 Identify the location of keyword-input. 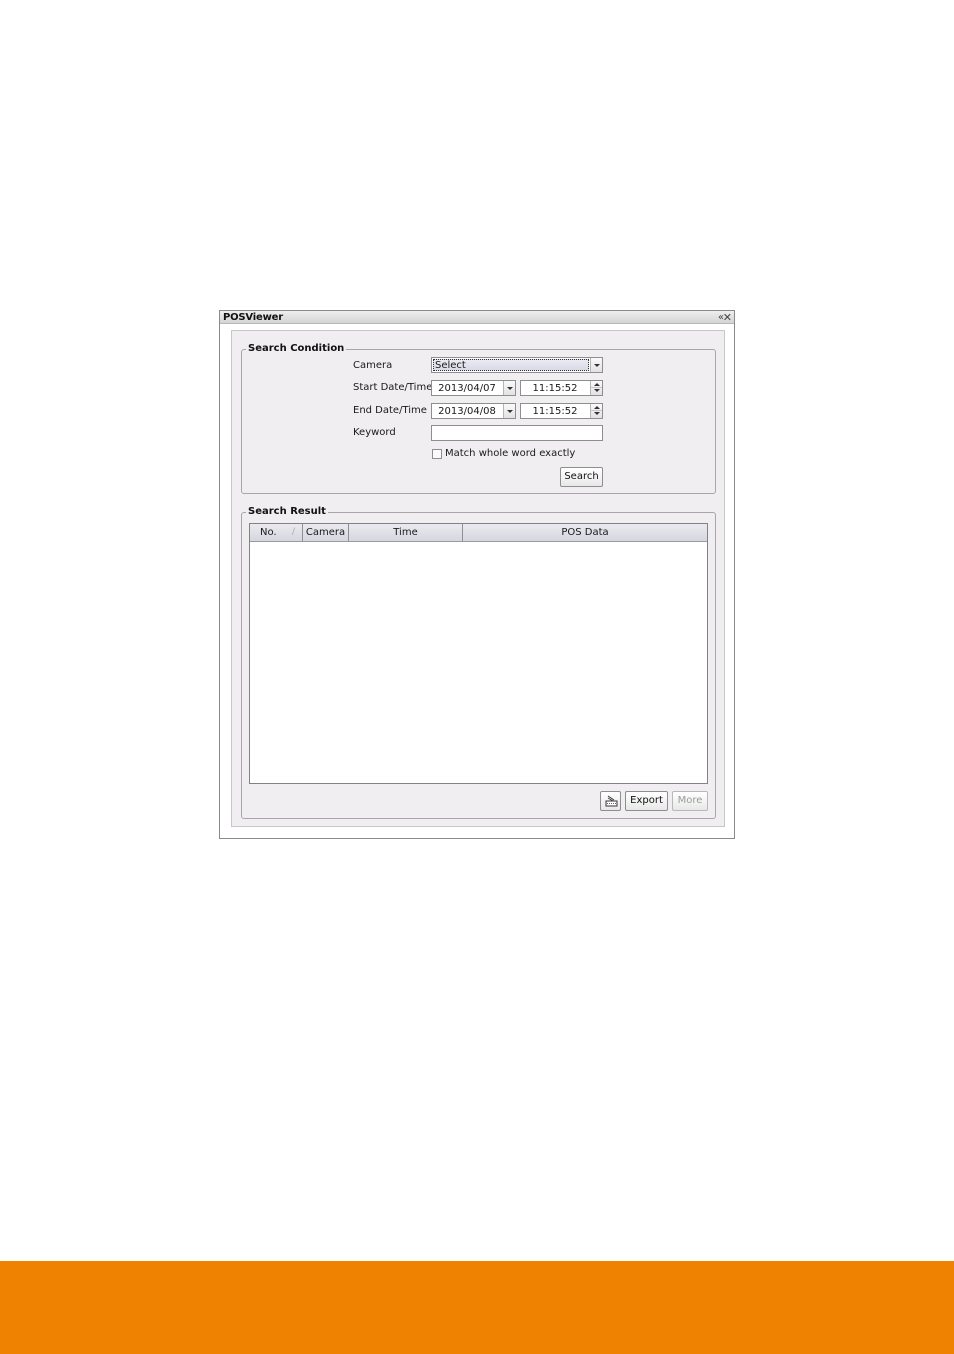
(517, 433).